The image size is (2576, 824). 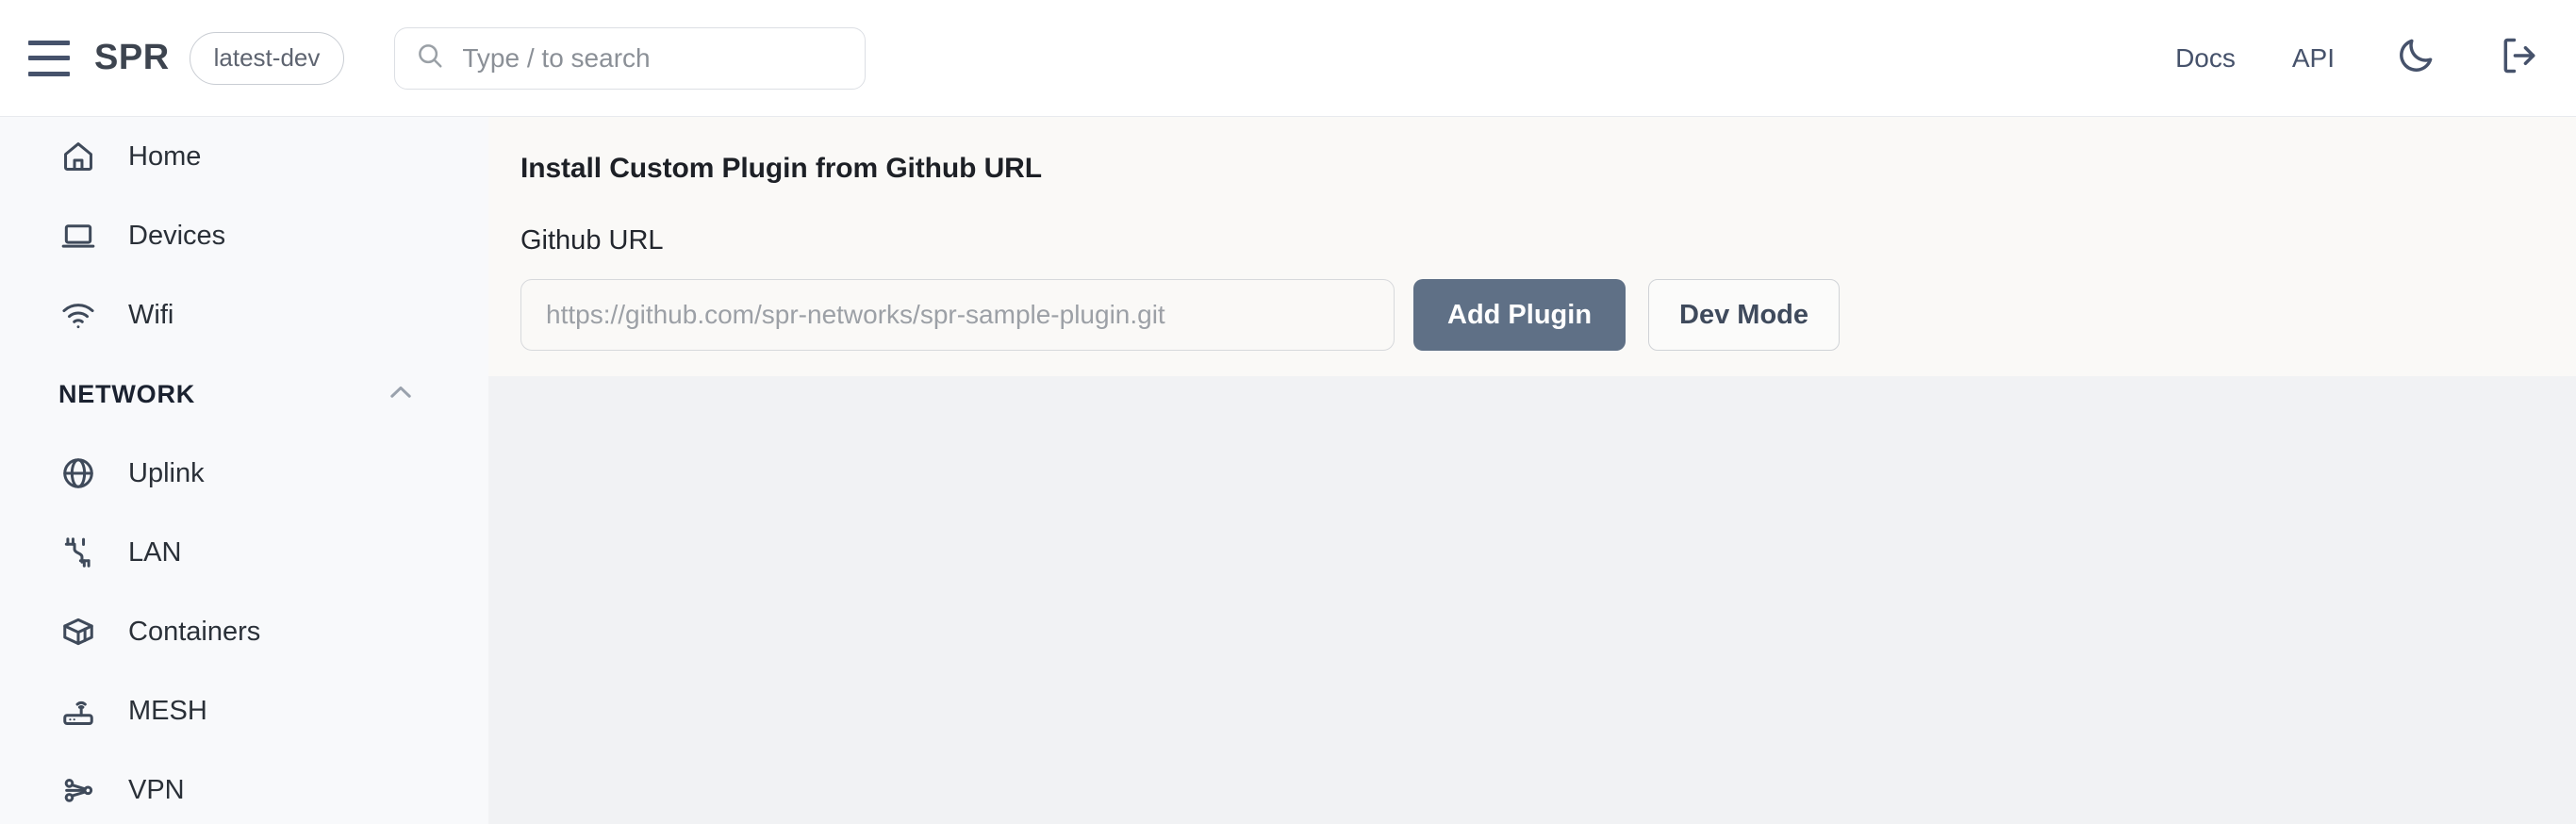 What do you see at coordinates (78, 473) in the screenshot?
I see `globe-icon` at bounding box center [78, 473].